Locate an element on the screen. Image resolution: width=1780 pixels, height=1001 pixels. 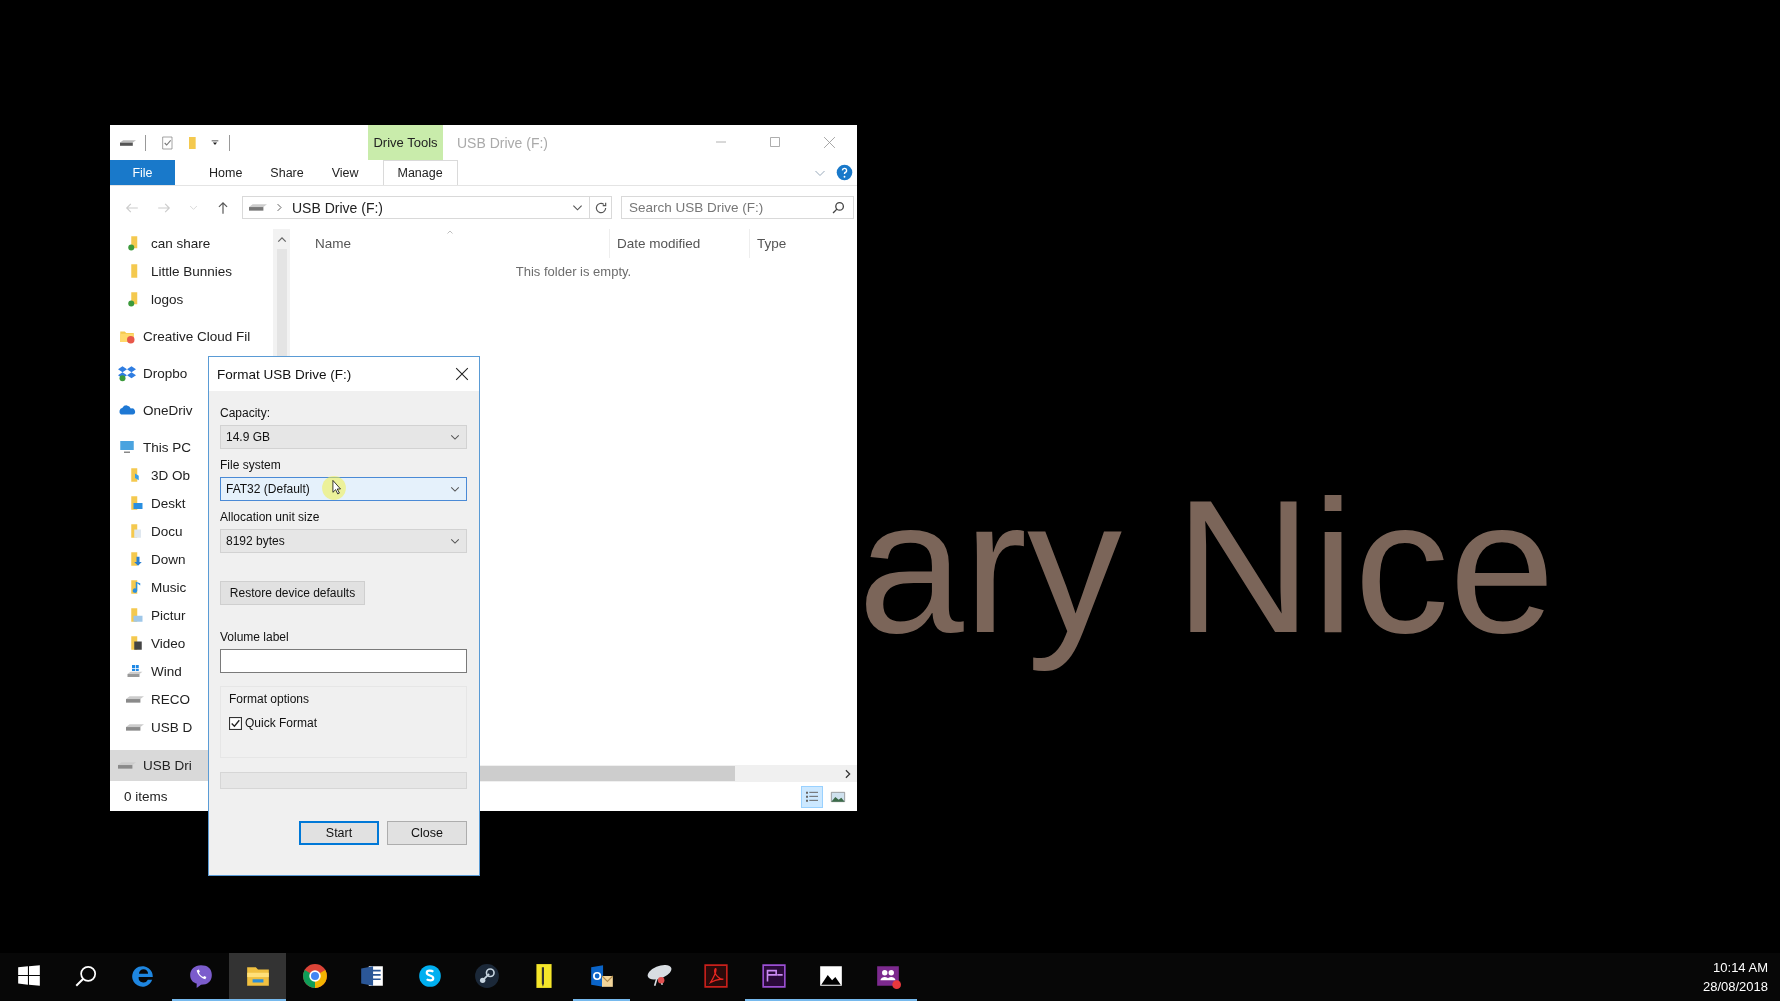
satellite-dish-icon is located at coordinates (658, 976).